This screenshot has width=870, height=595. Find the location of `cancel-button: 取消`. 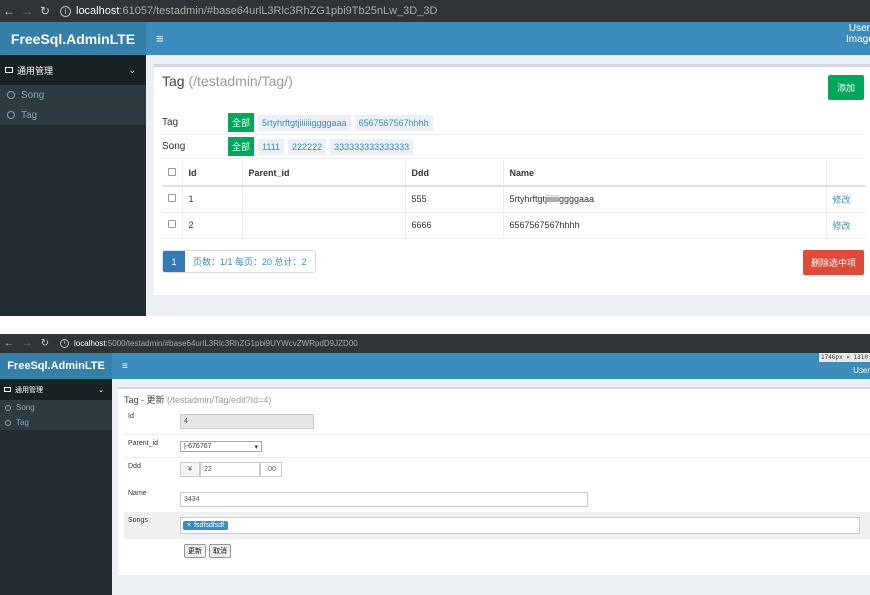

cancel-button: 取消 is located at coordinates (220, 551).